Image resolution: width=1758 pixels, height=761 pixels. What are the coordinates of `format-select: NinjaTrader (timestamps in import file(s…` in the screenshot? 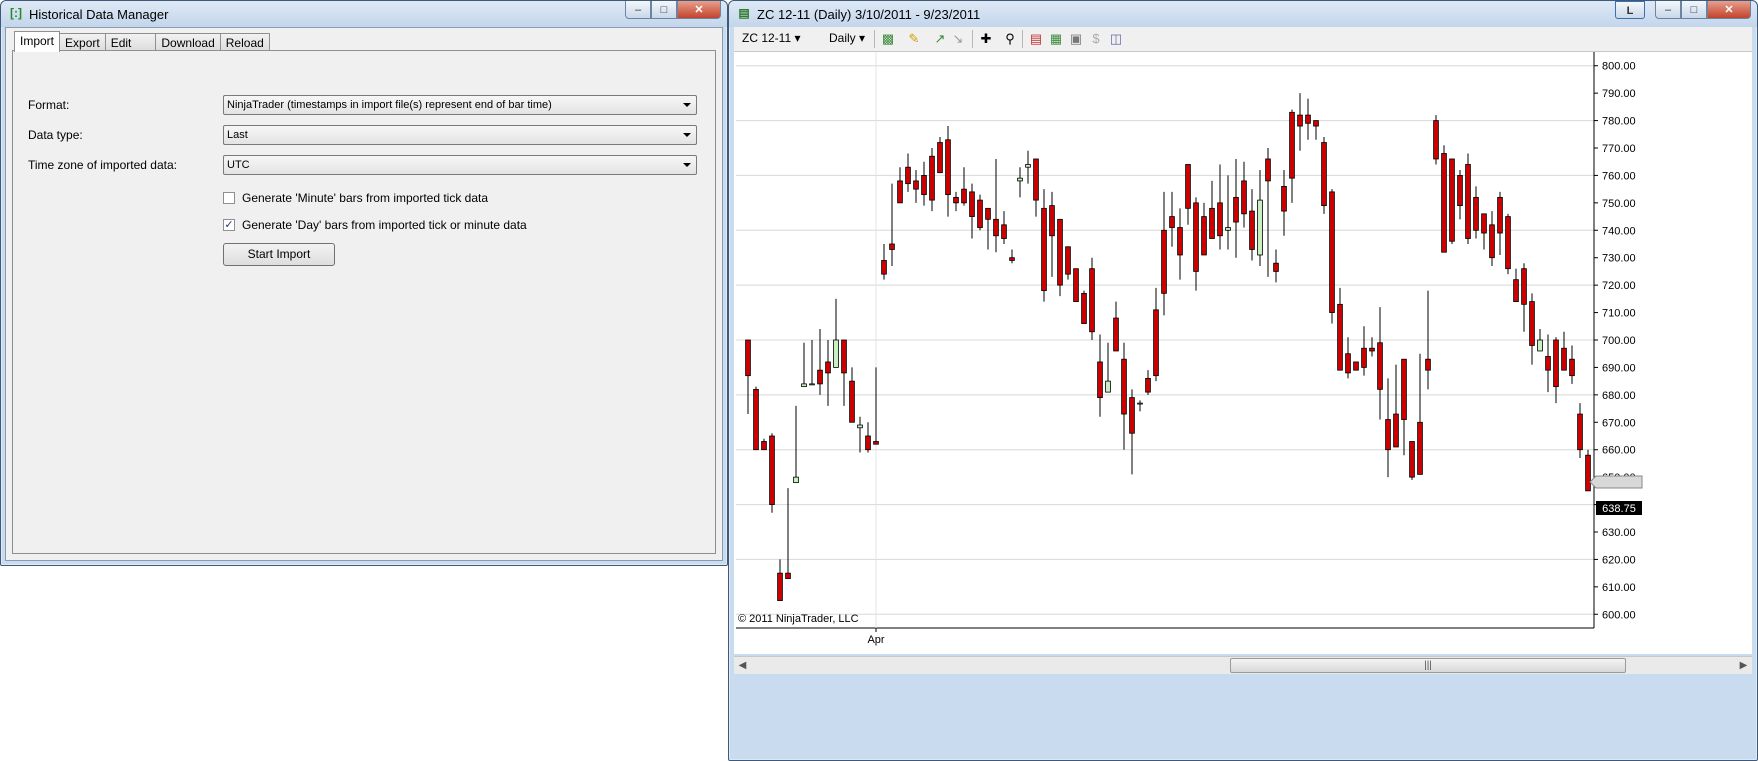 It's located at (460, 105).